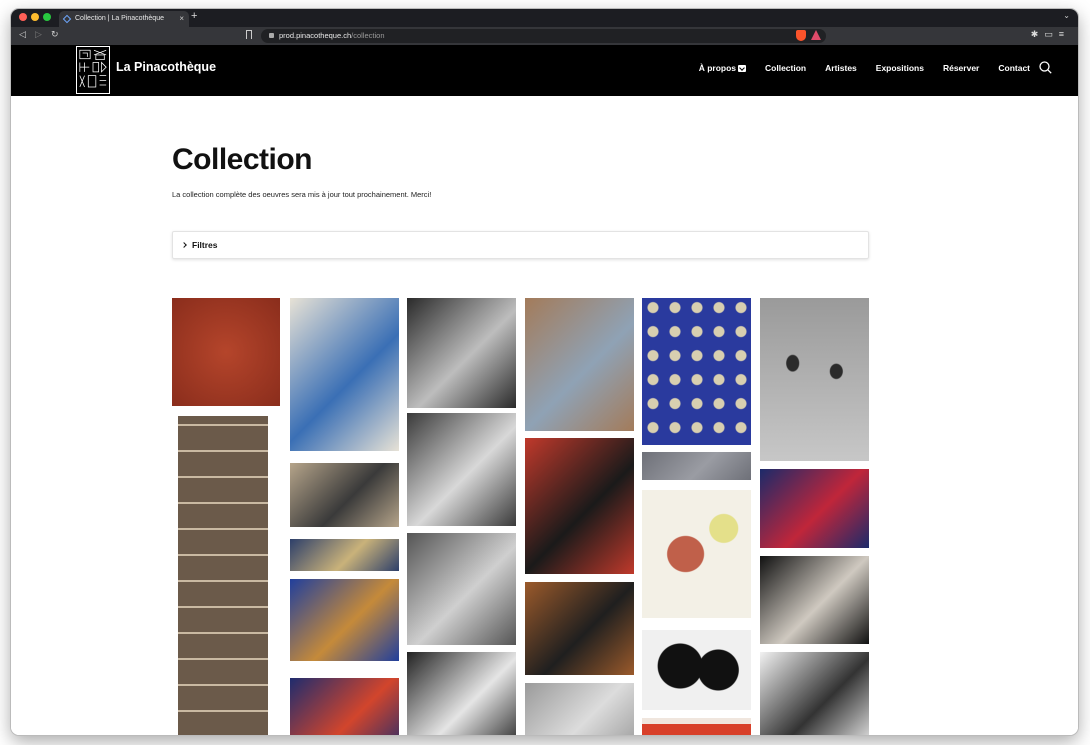 This screenshot has height=745, width=1090. I want to click on nav-item-expositions: Expositions, so click(900, 68).